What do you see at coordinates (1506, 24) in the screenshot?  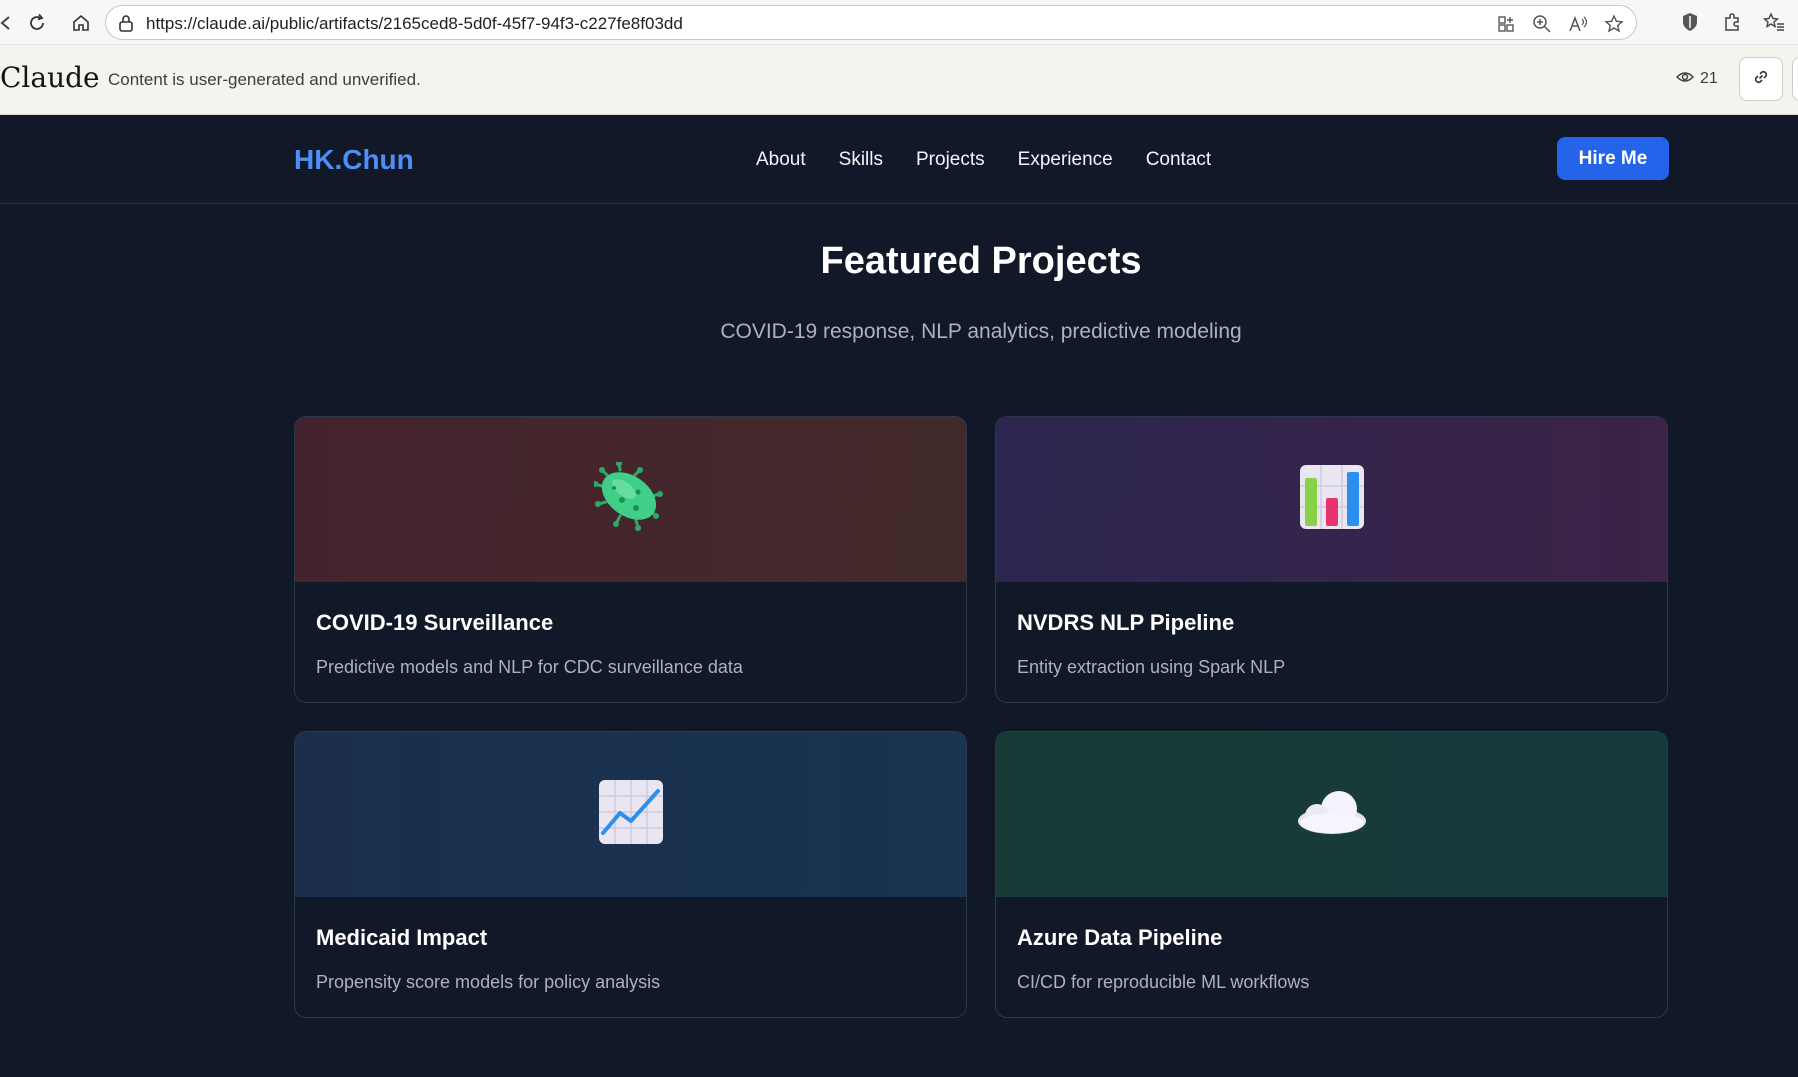 I see `app-available-icon` at bounding box center [1506, 24].